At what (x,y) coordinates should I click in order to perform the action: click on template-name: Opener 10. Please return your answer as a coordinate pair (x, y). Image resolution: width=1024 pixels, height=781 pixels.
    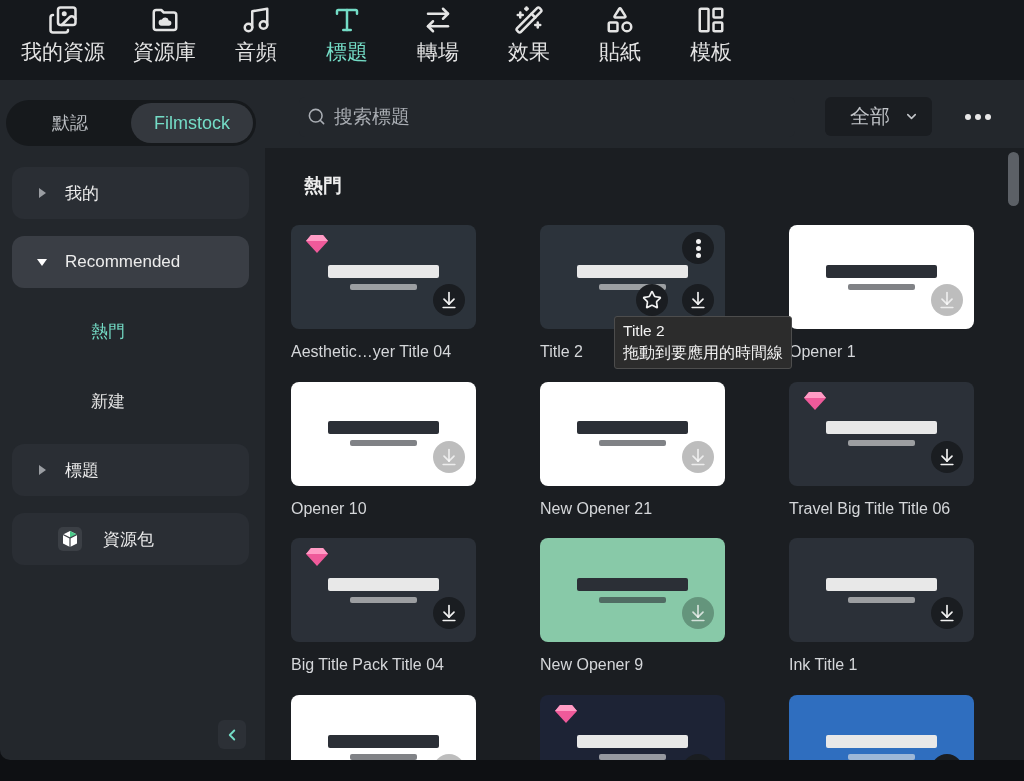
    Looking at the image, I should click on (329, 508).